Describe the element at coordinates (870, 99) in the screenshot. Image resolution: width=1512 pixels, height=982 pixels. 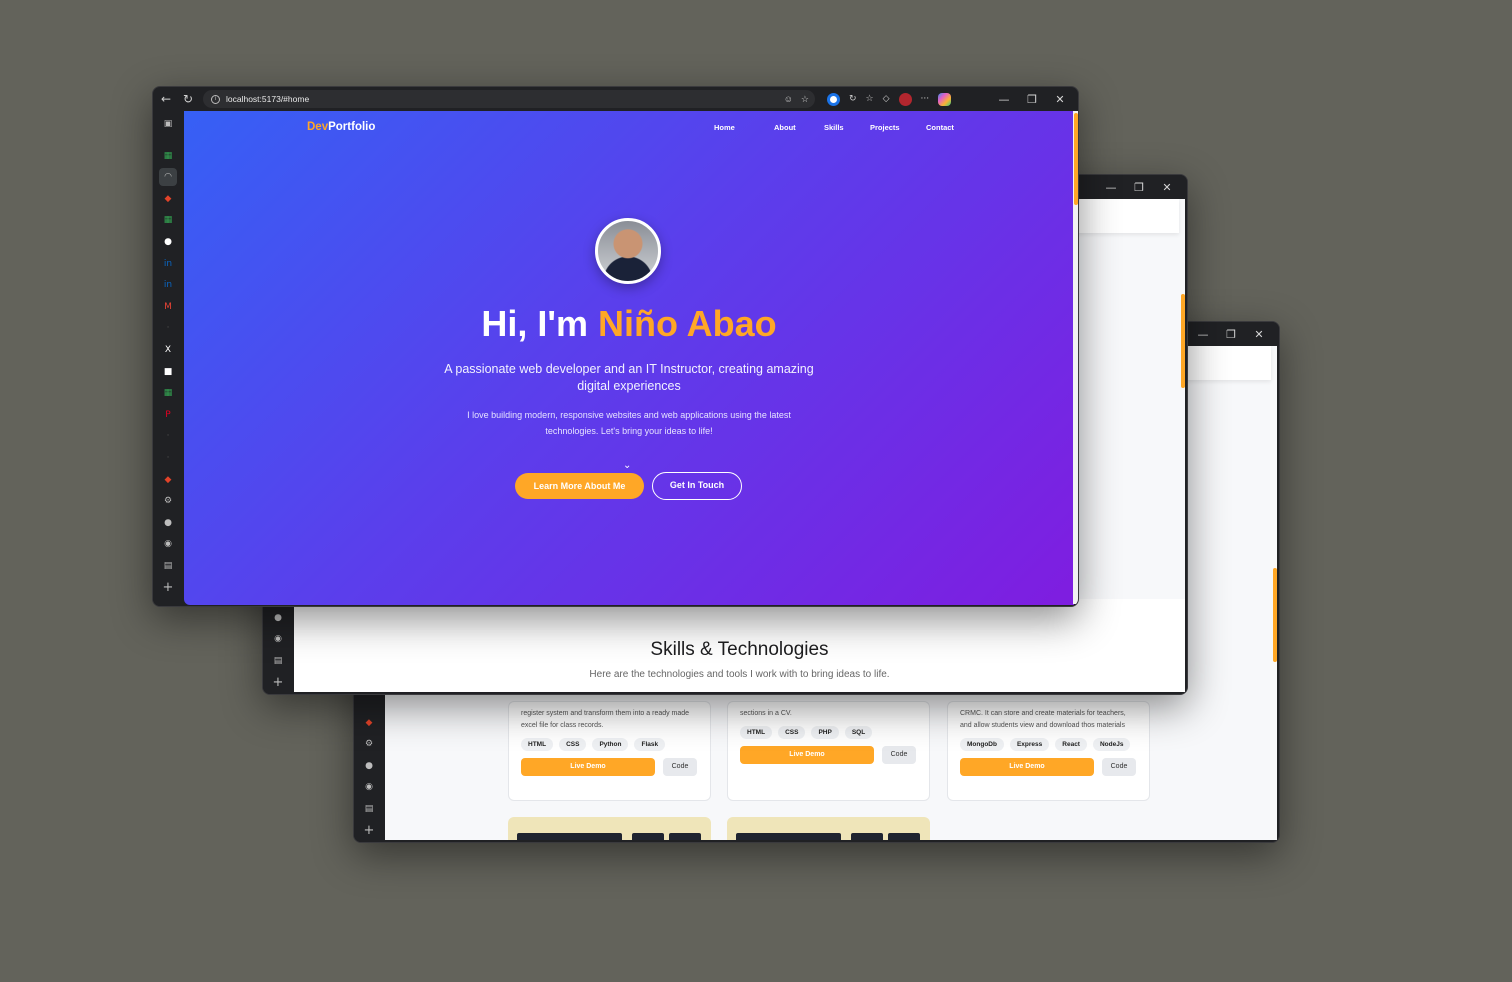
I see `favorites-icon: ☆` at that location.